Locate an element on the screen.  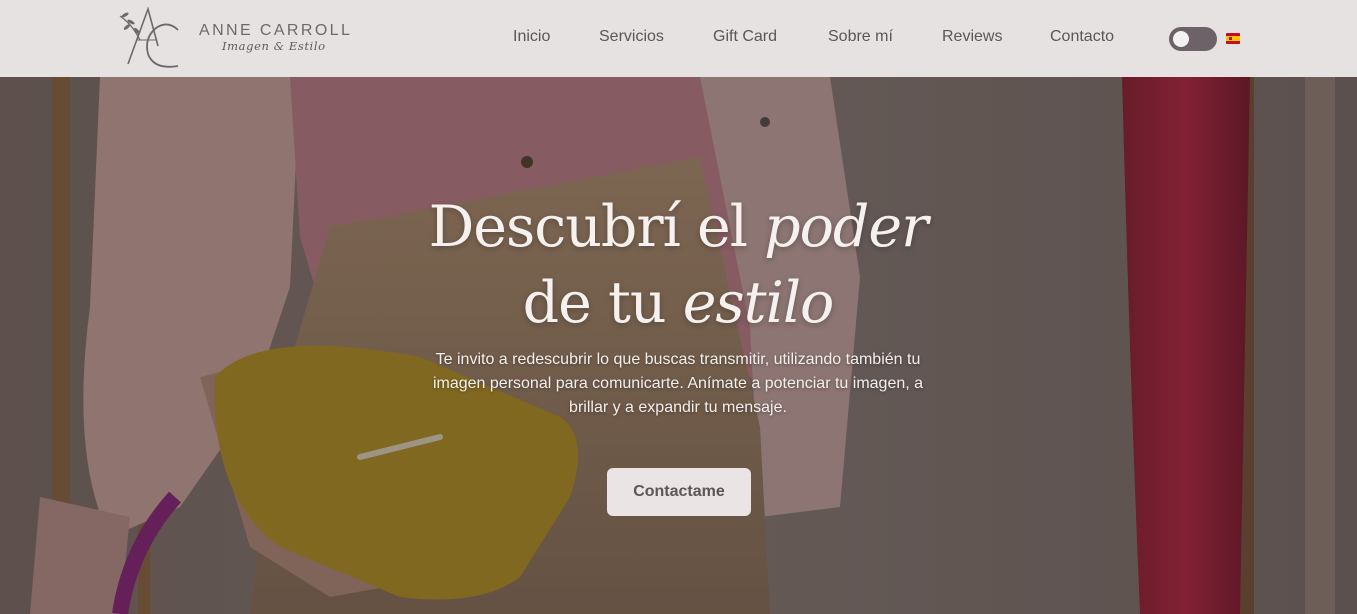
nav-item-servicios: Servicios is located at coordinates (631, 37).